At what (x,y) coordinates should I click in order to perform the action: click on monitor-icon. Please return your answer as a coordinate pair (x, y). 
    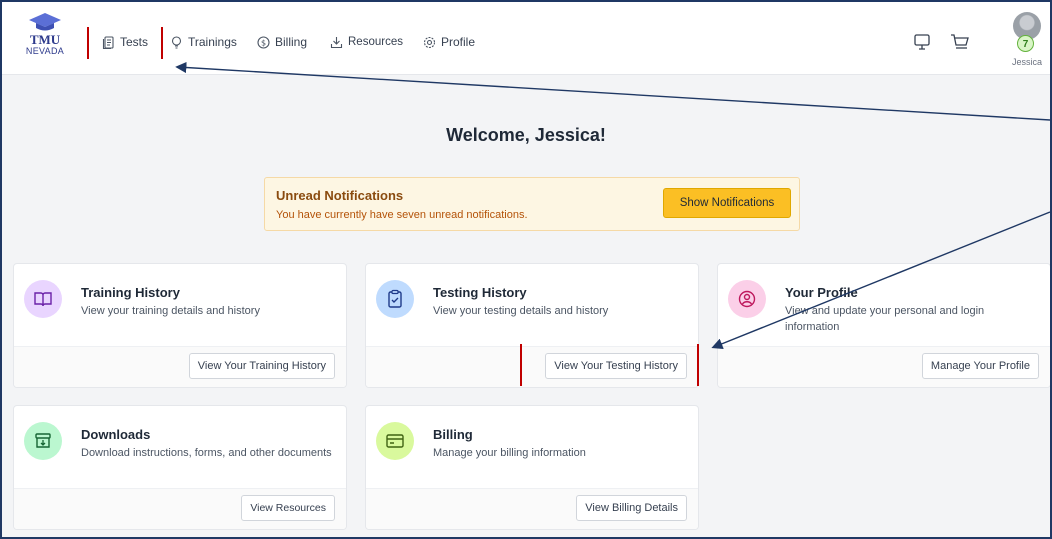
    Looking at the image, I should click on (922, 42).